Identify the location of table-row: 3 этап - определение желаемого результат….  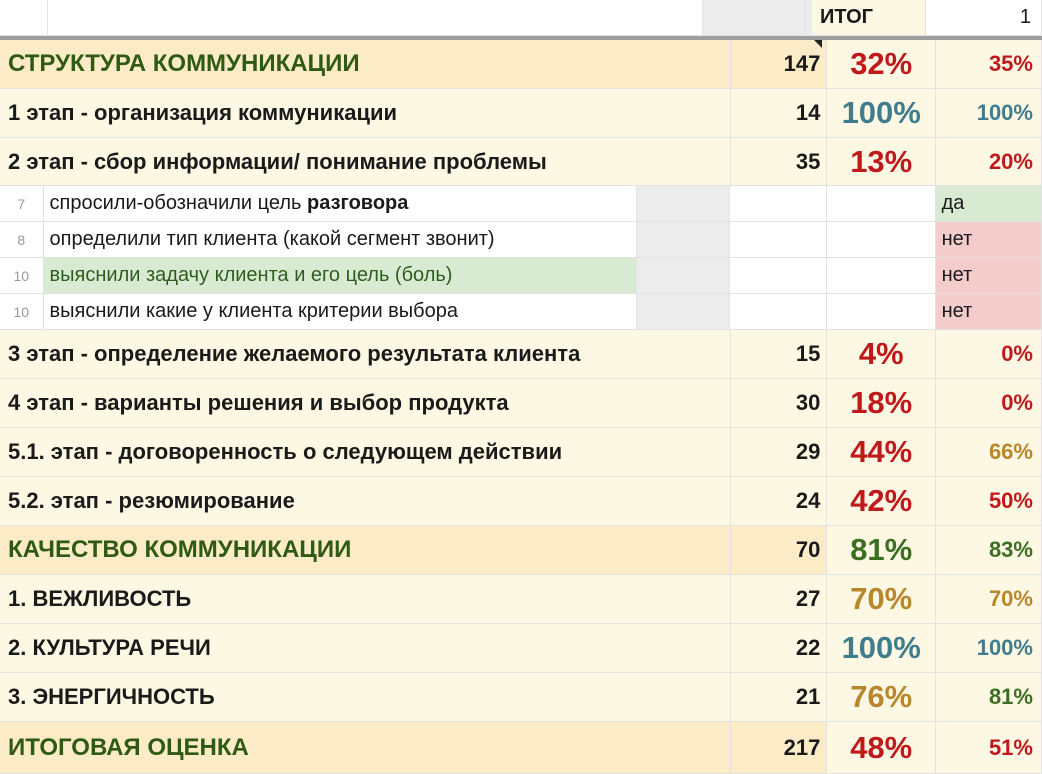
(521, 354).